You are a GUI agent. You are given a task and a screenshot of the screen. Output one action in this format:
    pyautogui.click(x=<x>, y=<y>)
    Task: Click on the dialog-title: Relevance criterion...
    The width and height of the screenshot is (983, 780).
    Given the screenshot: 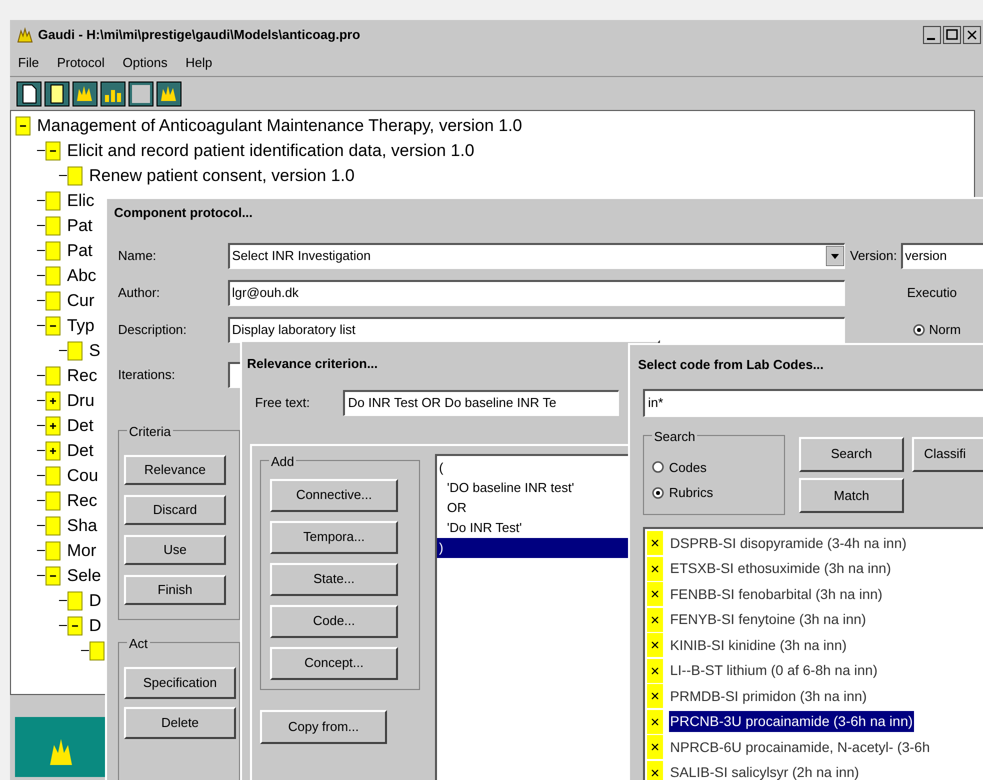 What is the action you would take?
    pyautogui.click(x=312, y=364)
    